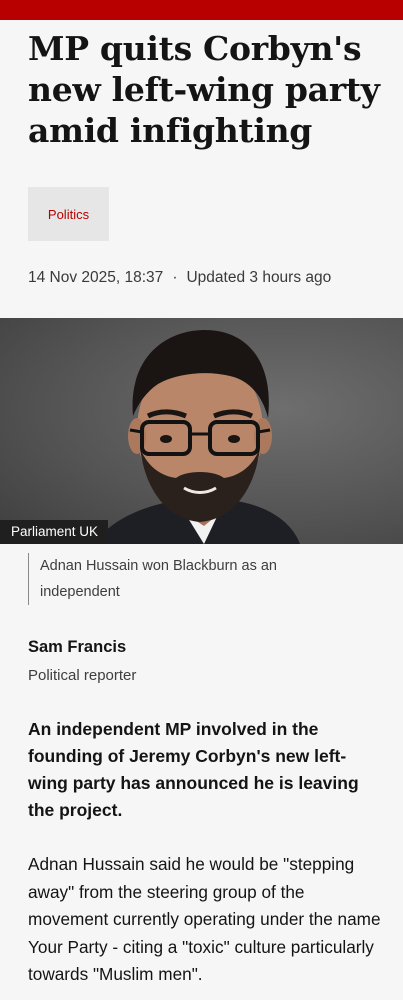 The height and width of the screenshot is (1000, 403). What do you see at coordinates (197, 437) in the screenshot?
I see `portrait-photo` at bounding box center [197, 437].